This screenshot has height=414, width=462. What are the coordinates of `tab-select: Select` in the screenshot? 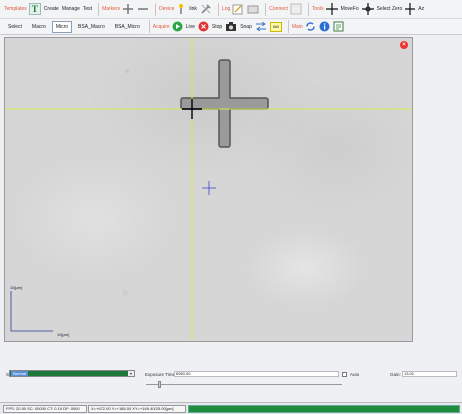 It's located at (15, 27).